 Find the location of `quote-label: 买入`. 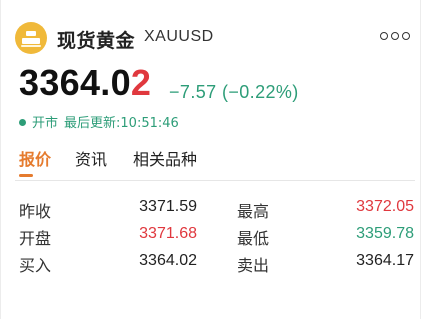

quote-label: 买入 is located at coordinates (35, 265).